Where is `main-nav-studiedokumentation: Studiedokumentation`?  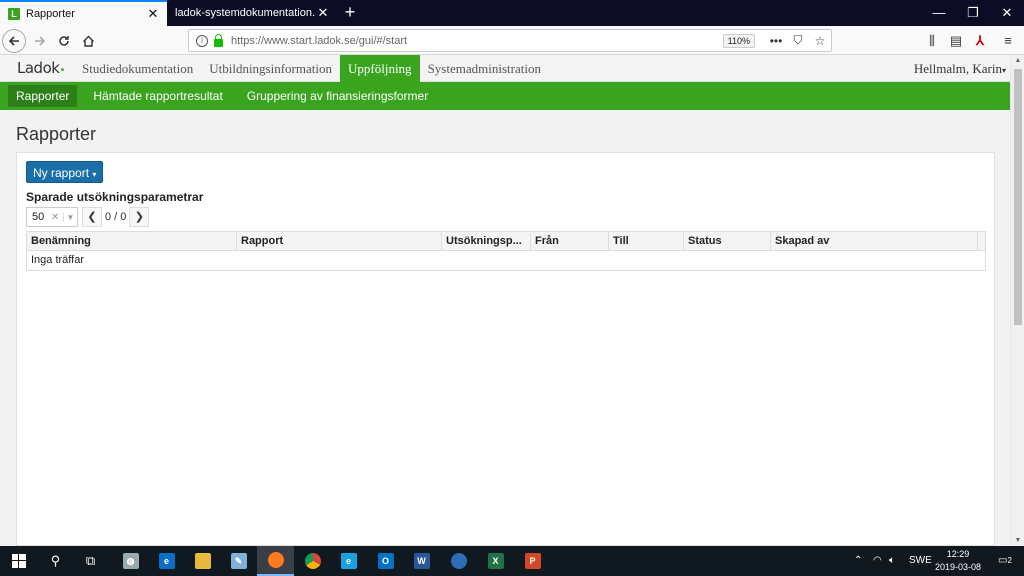
main-nav-studiedokumentation: Studiedokumentation is located at coordinates (137, 68).